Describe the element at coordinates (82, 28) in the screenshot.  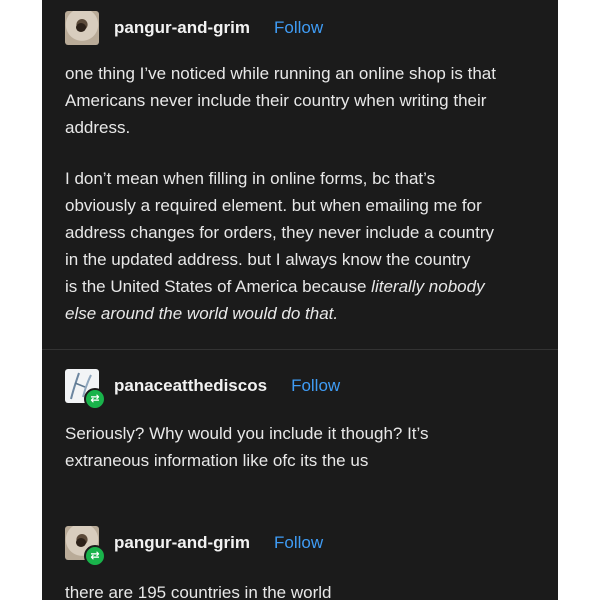
I see `avatar` at that location.